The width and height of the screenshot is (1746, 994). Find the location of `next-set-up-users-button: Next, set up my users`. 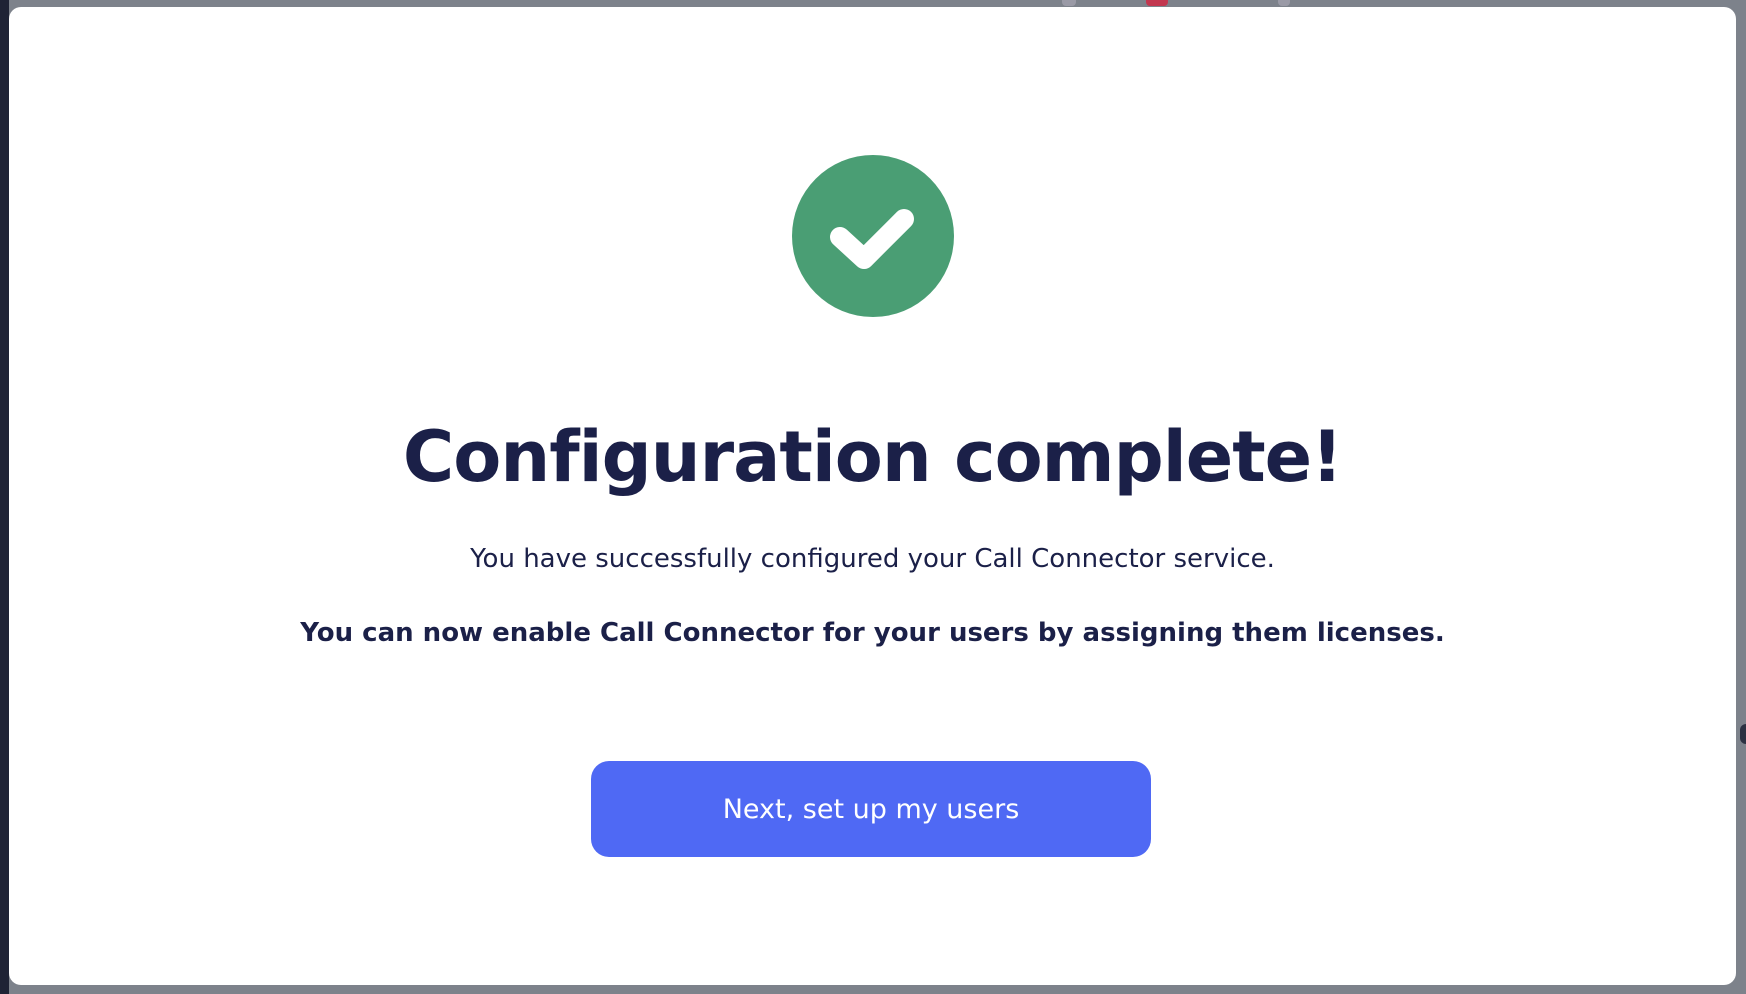

next-set-up-users-button: Next, set up my users is located at coordinates (871, 809).